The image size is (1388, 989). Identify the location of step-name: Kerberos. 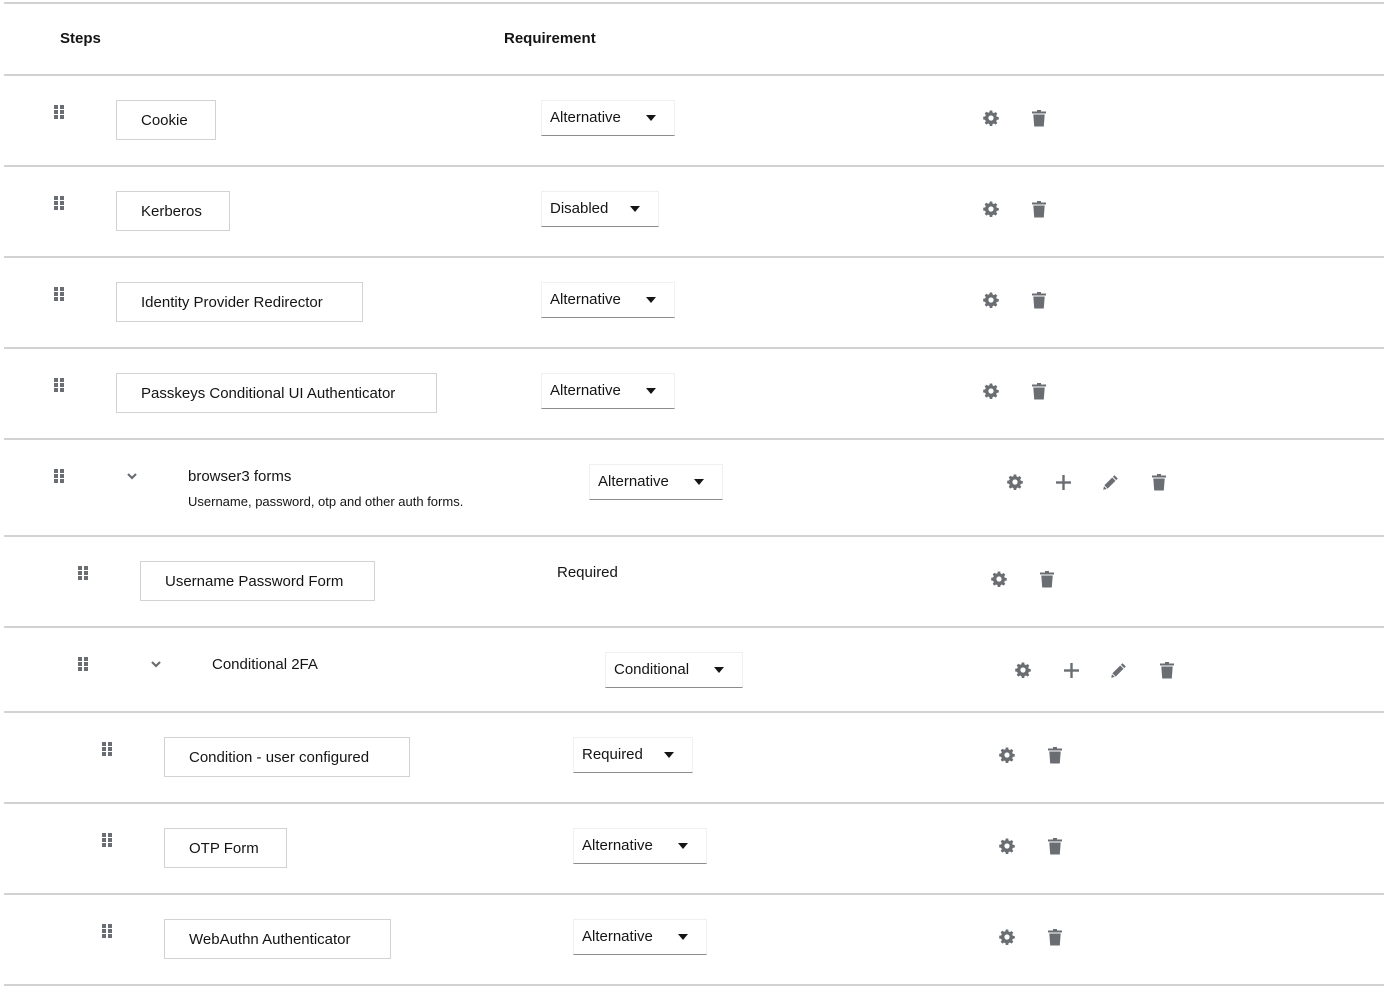
(173, 211).